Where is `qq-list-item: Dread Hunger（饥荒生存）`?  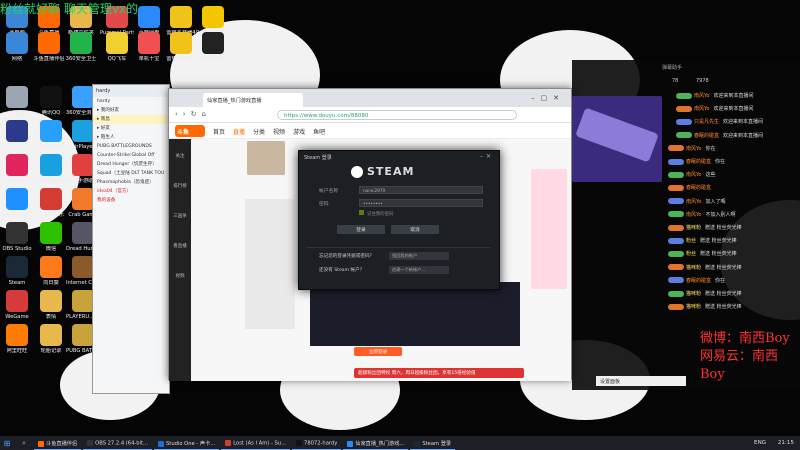 qq-list-item: Dread Hunger（饥荒生存） is located at coordinates (131, 164).